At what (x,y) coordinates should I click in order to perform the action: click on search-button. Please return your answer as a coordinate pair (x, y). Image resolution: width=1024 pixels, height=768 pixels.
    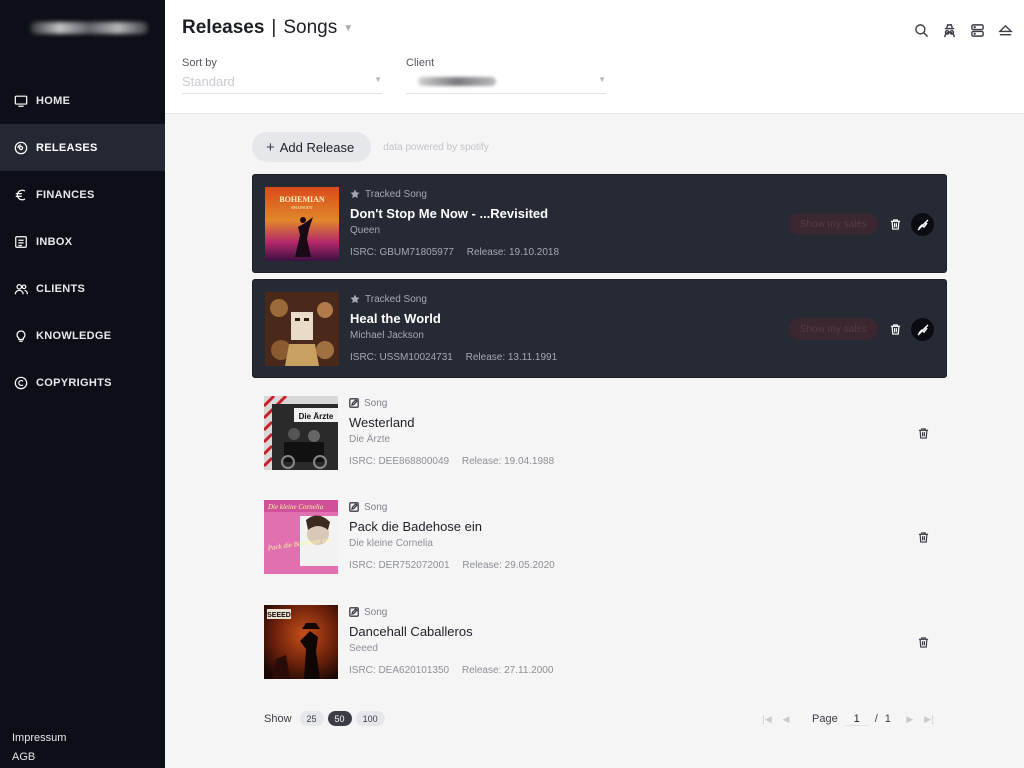
    Looking at the image, I should click on (921, 30).